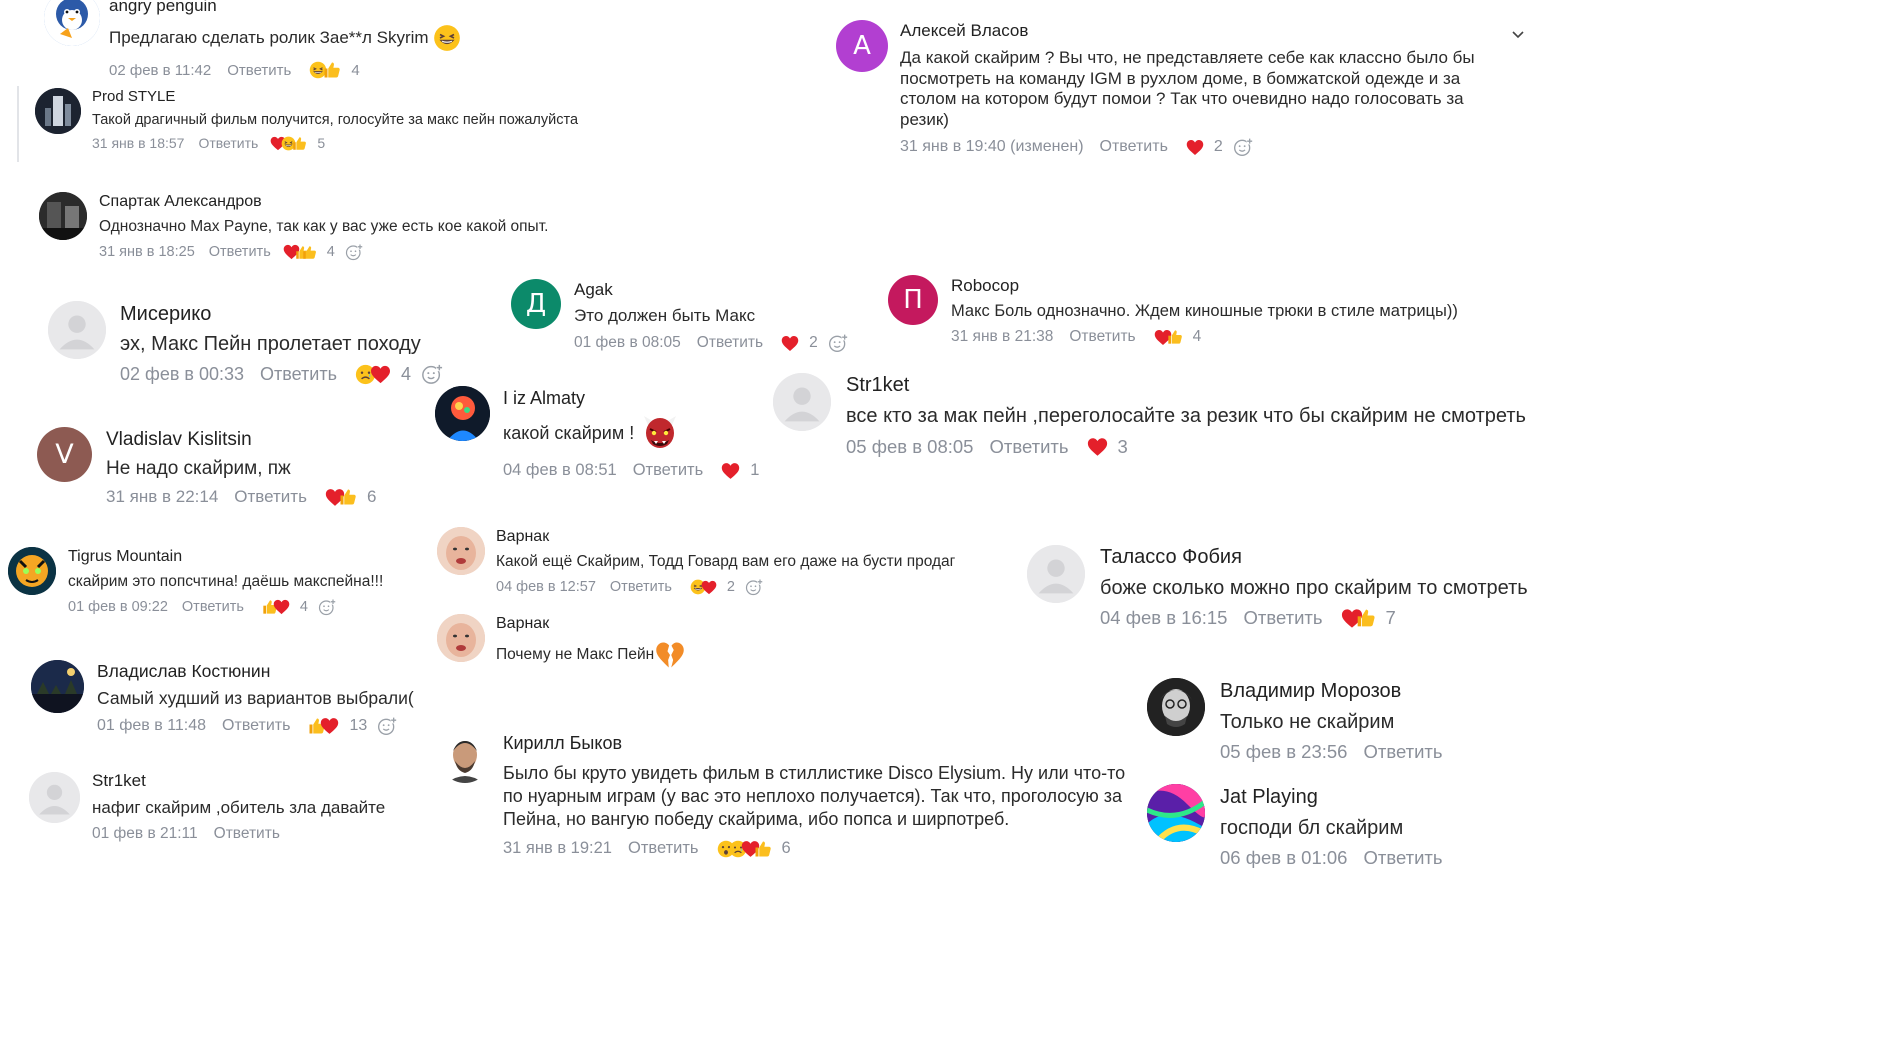 The width and height of the screenshot is (1882, 1058). What do you see at coordinates (862, 46) in the screenshot?
I see `avatar: А` at bounding box center [862, 46].